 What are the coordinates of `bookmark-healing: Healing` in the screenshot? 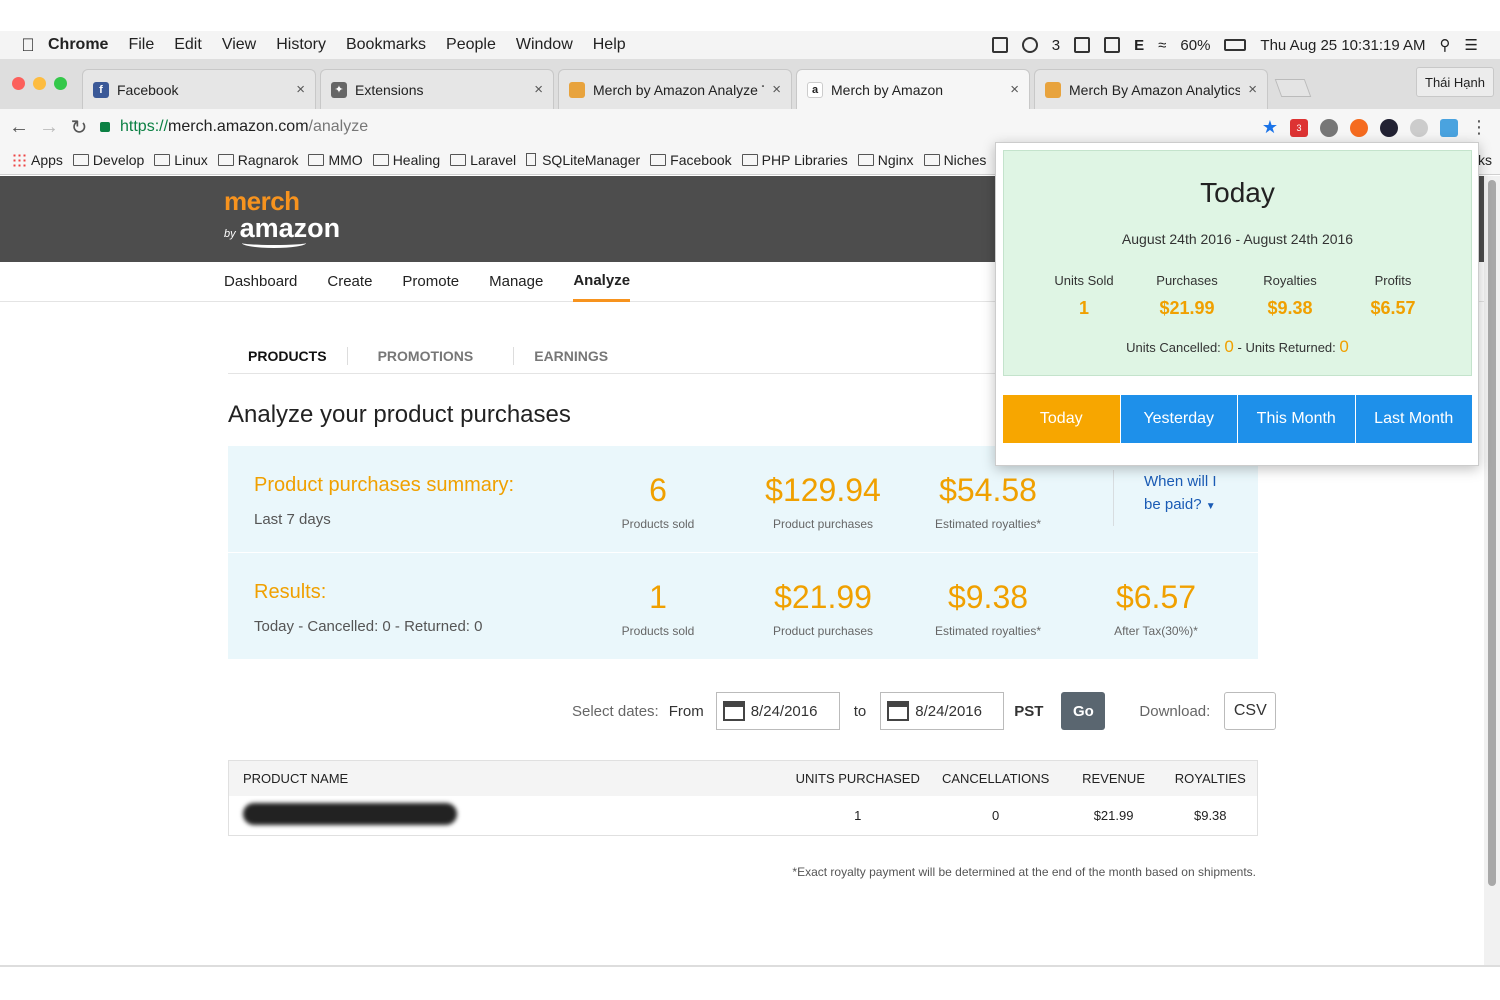 It's located at (406, 160).